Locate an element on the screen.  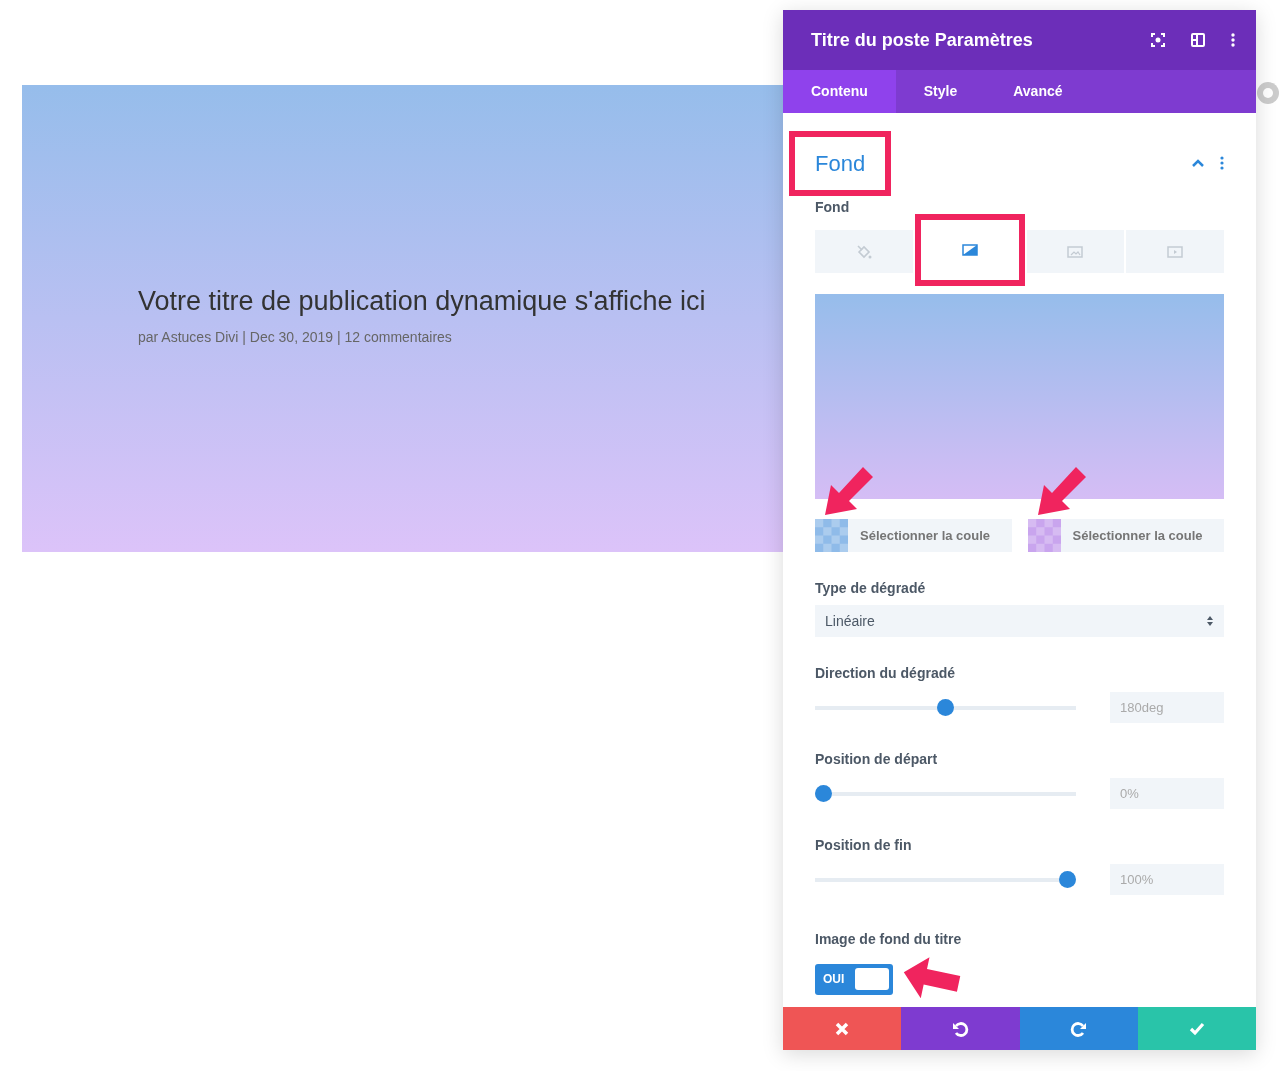
redo-button is located at coordinates (1078, 1028).